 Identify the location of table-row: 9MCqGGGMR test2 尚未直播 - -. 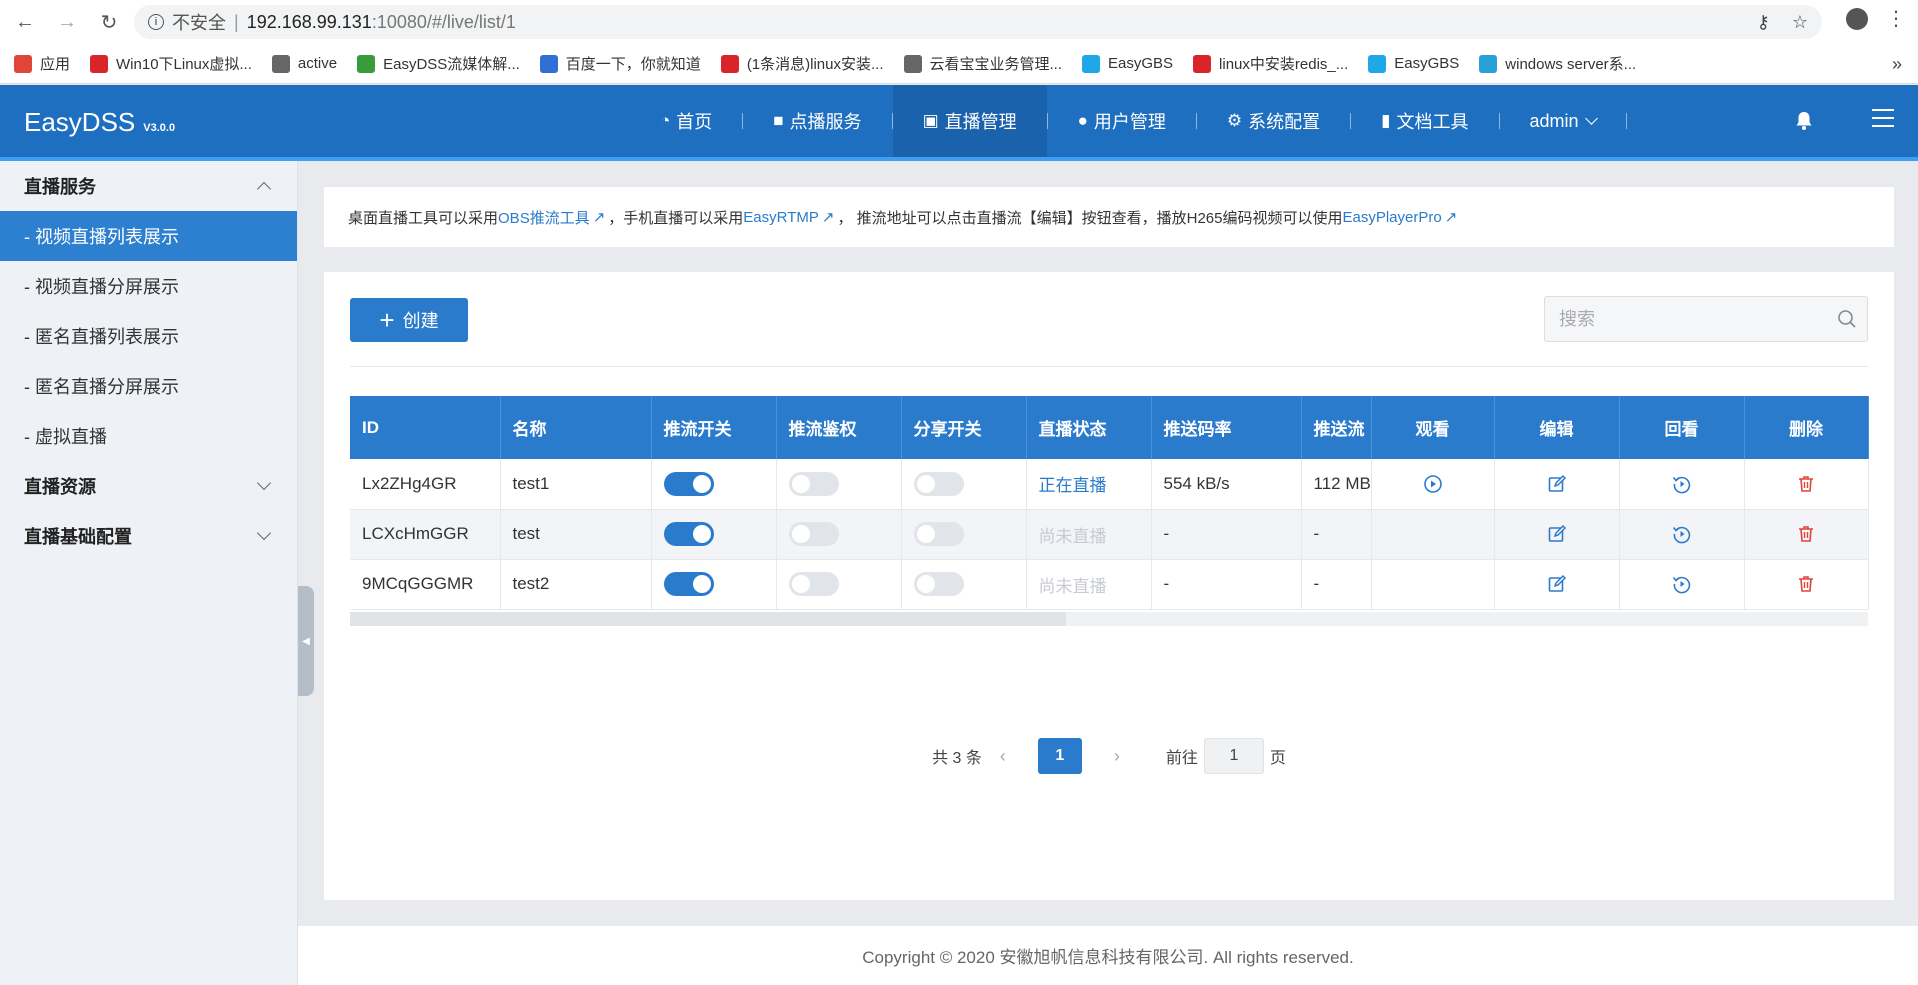
(1109, 584).